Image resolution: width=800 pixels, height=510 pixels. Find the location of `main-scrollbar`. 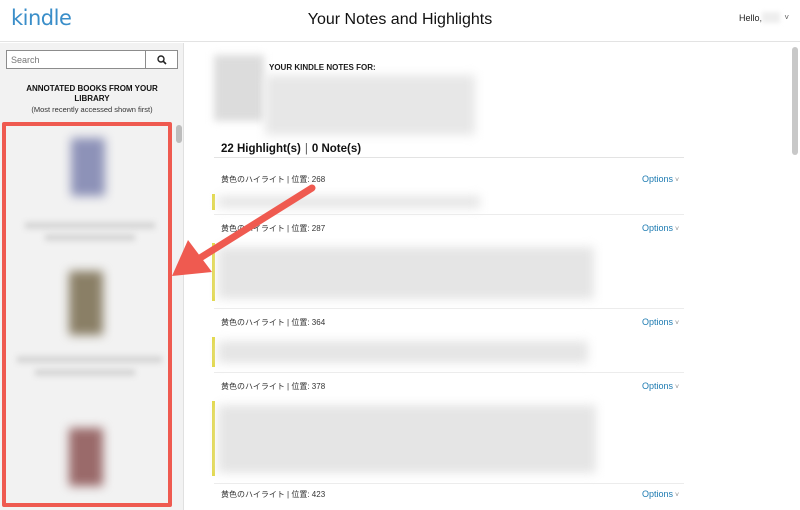

main-scrollbar is located at coordinates (795, 101).